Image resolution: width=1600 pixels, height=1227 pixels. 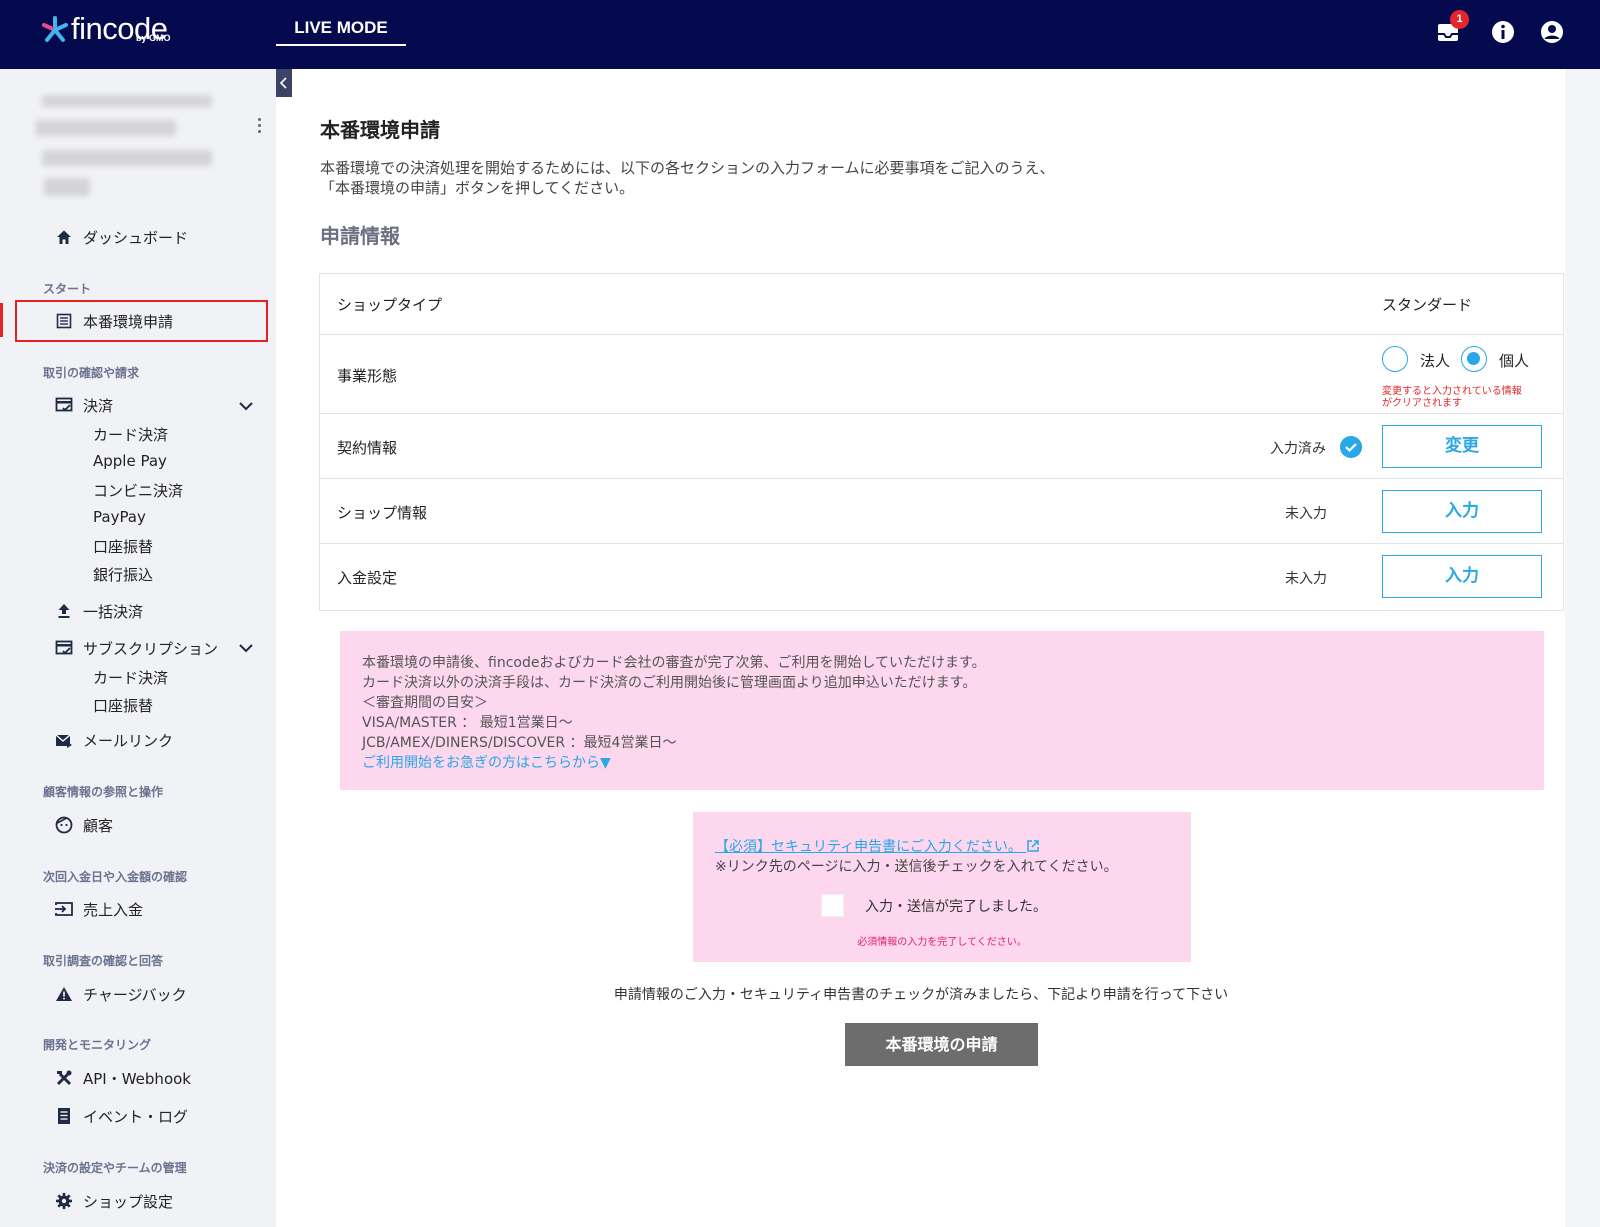 I want to click on radio-individual, so click(x=1474, y=359).